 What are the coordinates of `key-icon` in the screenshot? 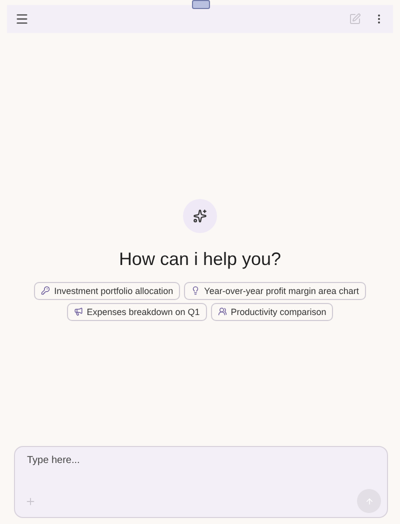 It's located at (45, 290).